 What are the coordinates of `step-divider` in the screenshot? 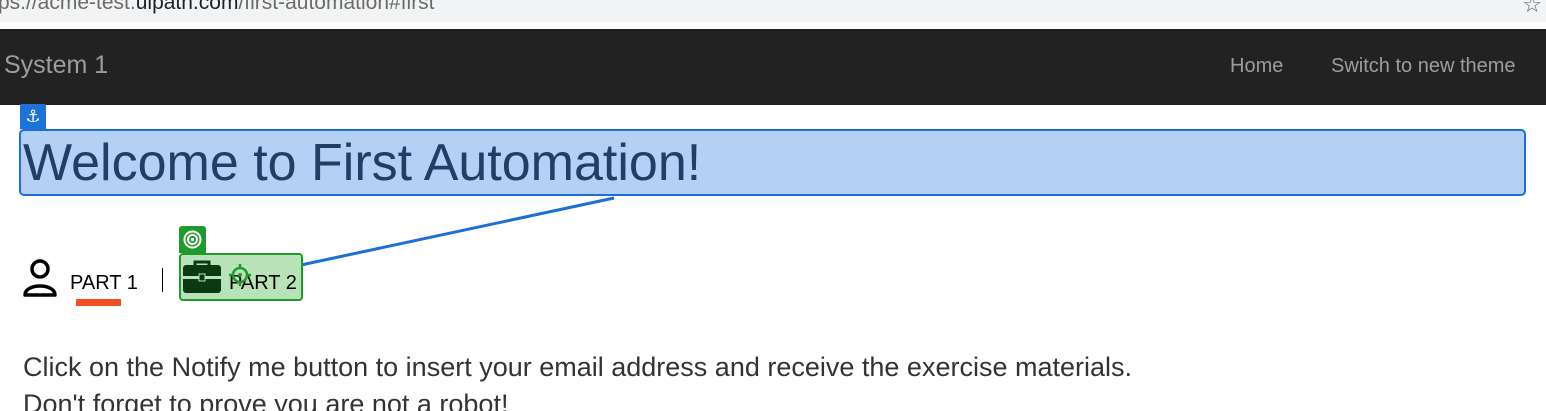 It's located at (162, 280).